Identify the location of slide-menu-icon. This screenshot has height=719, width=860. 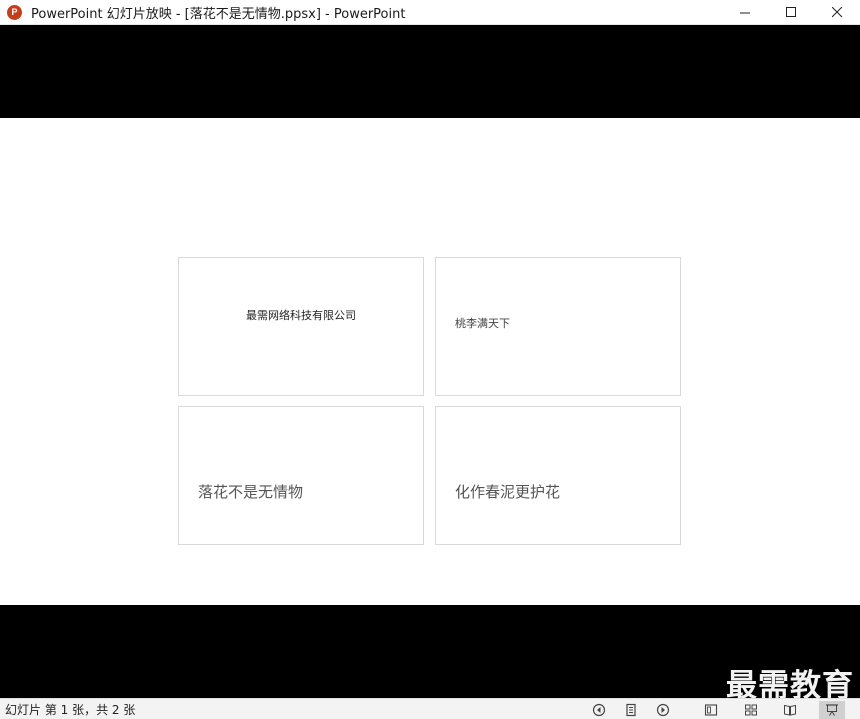
(631, 709).